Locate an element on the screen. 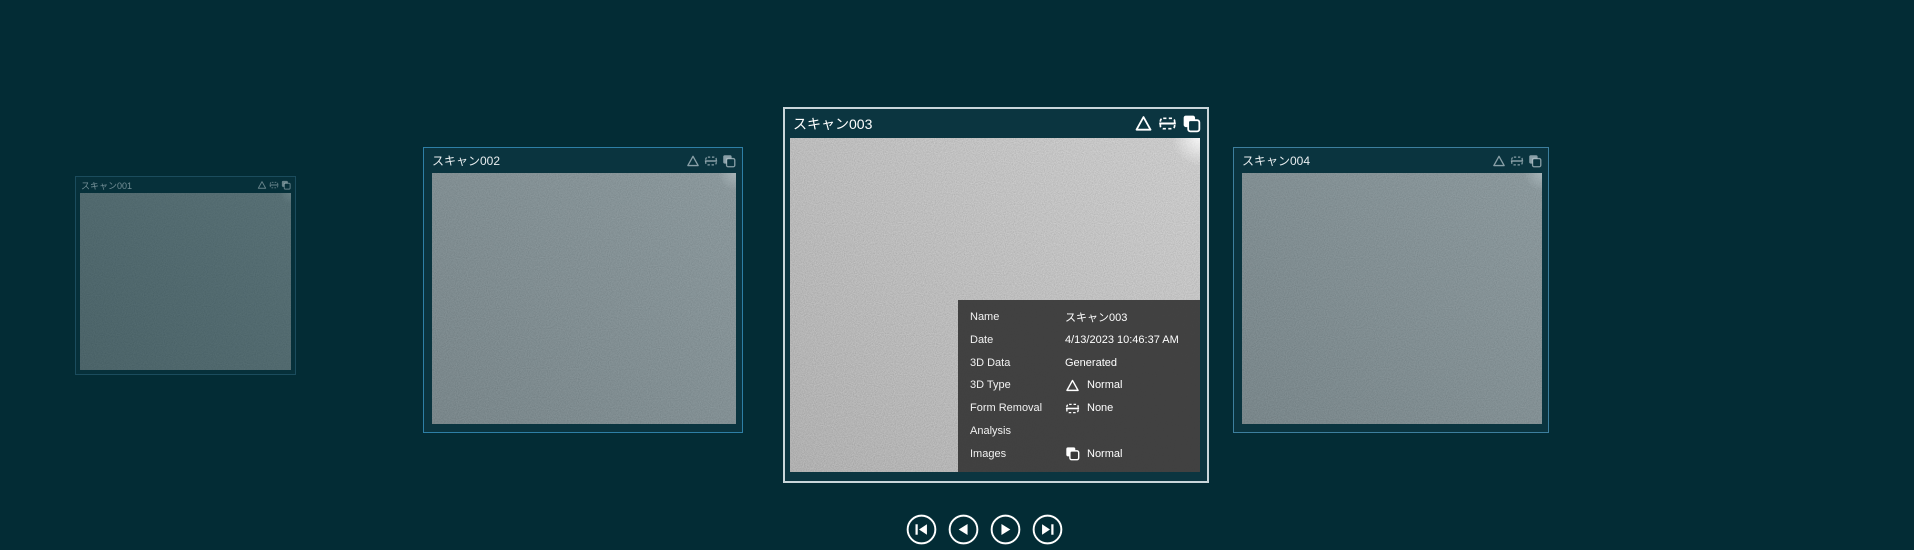 This screenshot has width=1914, height=550. info-label: Analysis is located at coordinates (990, 431).